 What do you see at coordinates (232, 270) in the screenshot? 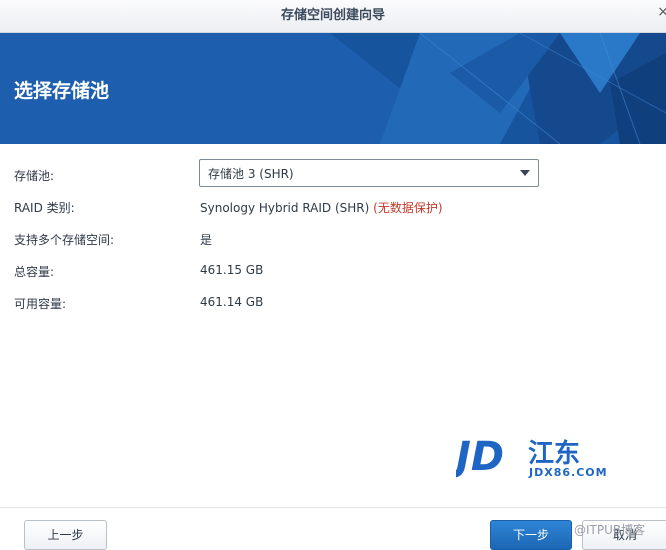
I see `total-capacity-value: 461.15 GB` at bounding box center [232, 270].